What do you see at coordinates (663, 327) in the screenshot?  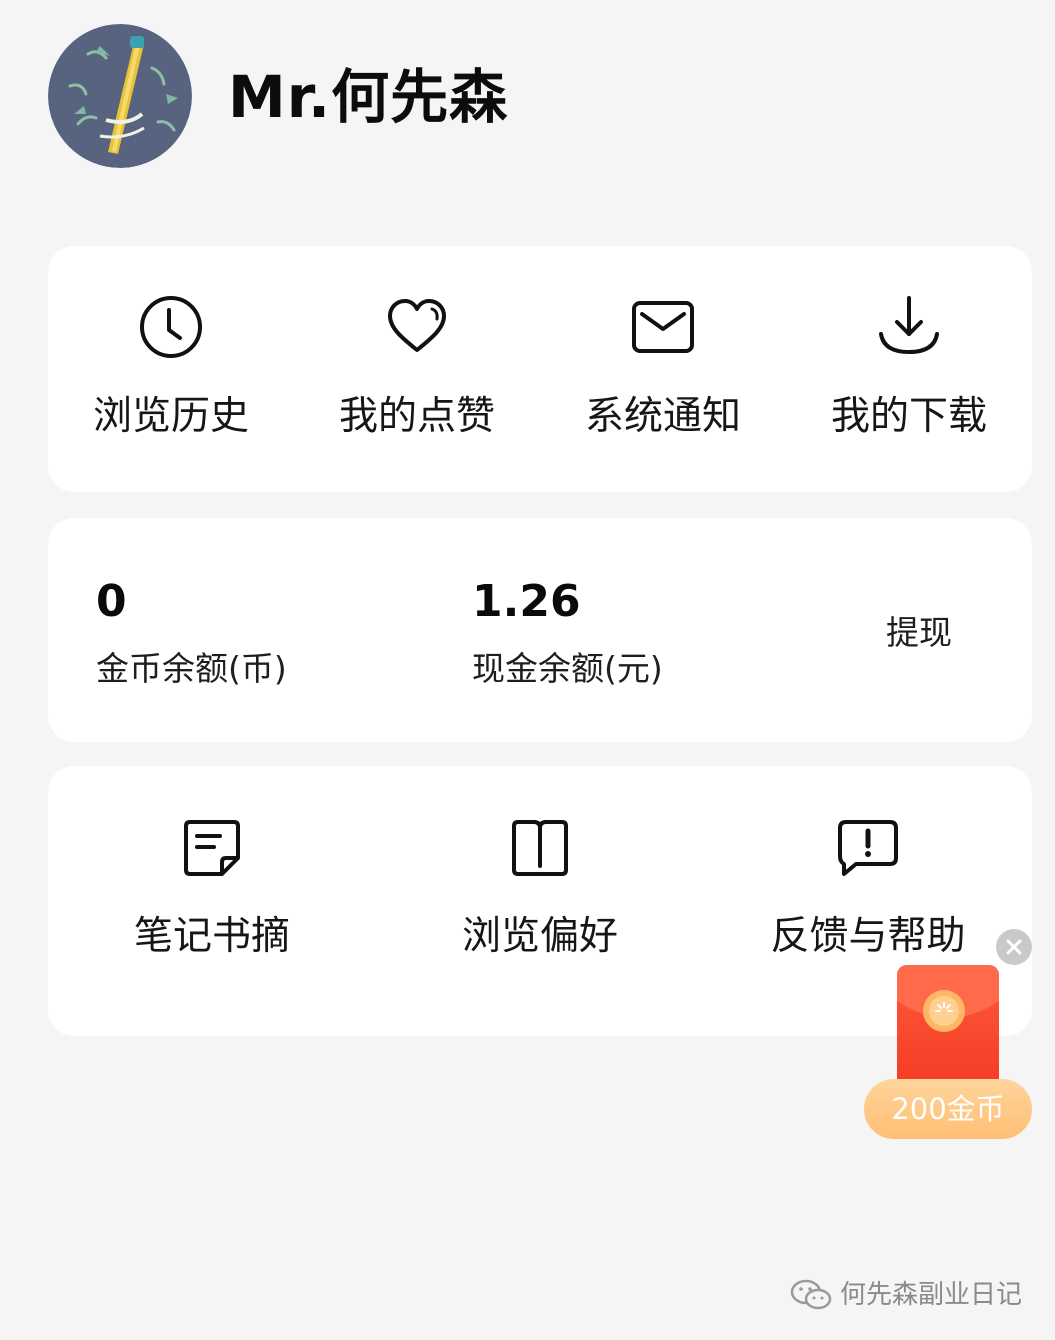 I see `mail-icon` at bounding box center [663, 327].